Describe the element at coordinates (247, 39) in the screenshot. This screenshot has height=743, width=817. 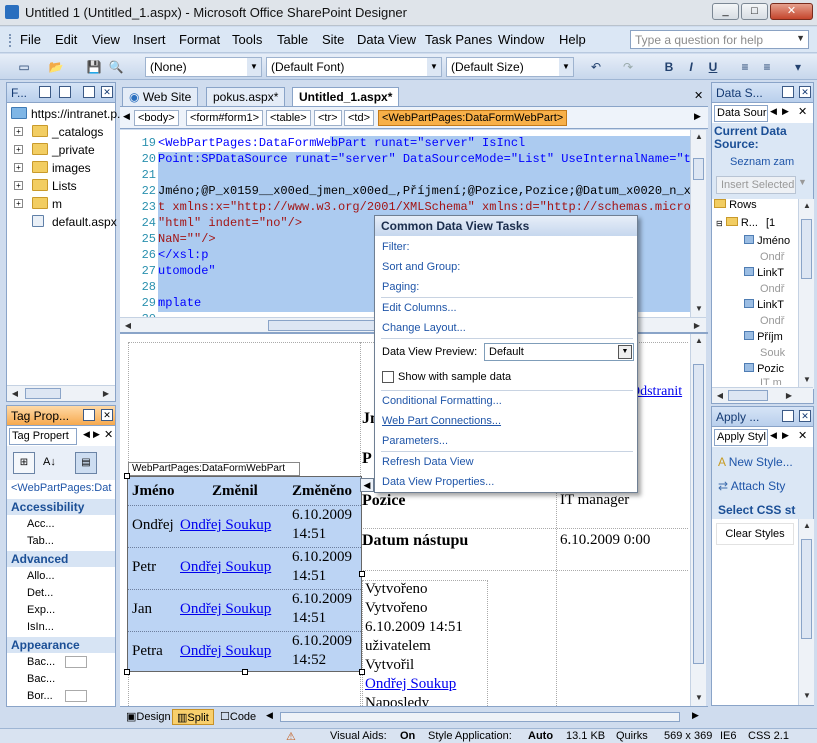
I see `menu-tools: Tools` at that location.